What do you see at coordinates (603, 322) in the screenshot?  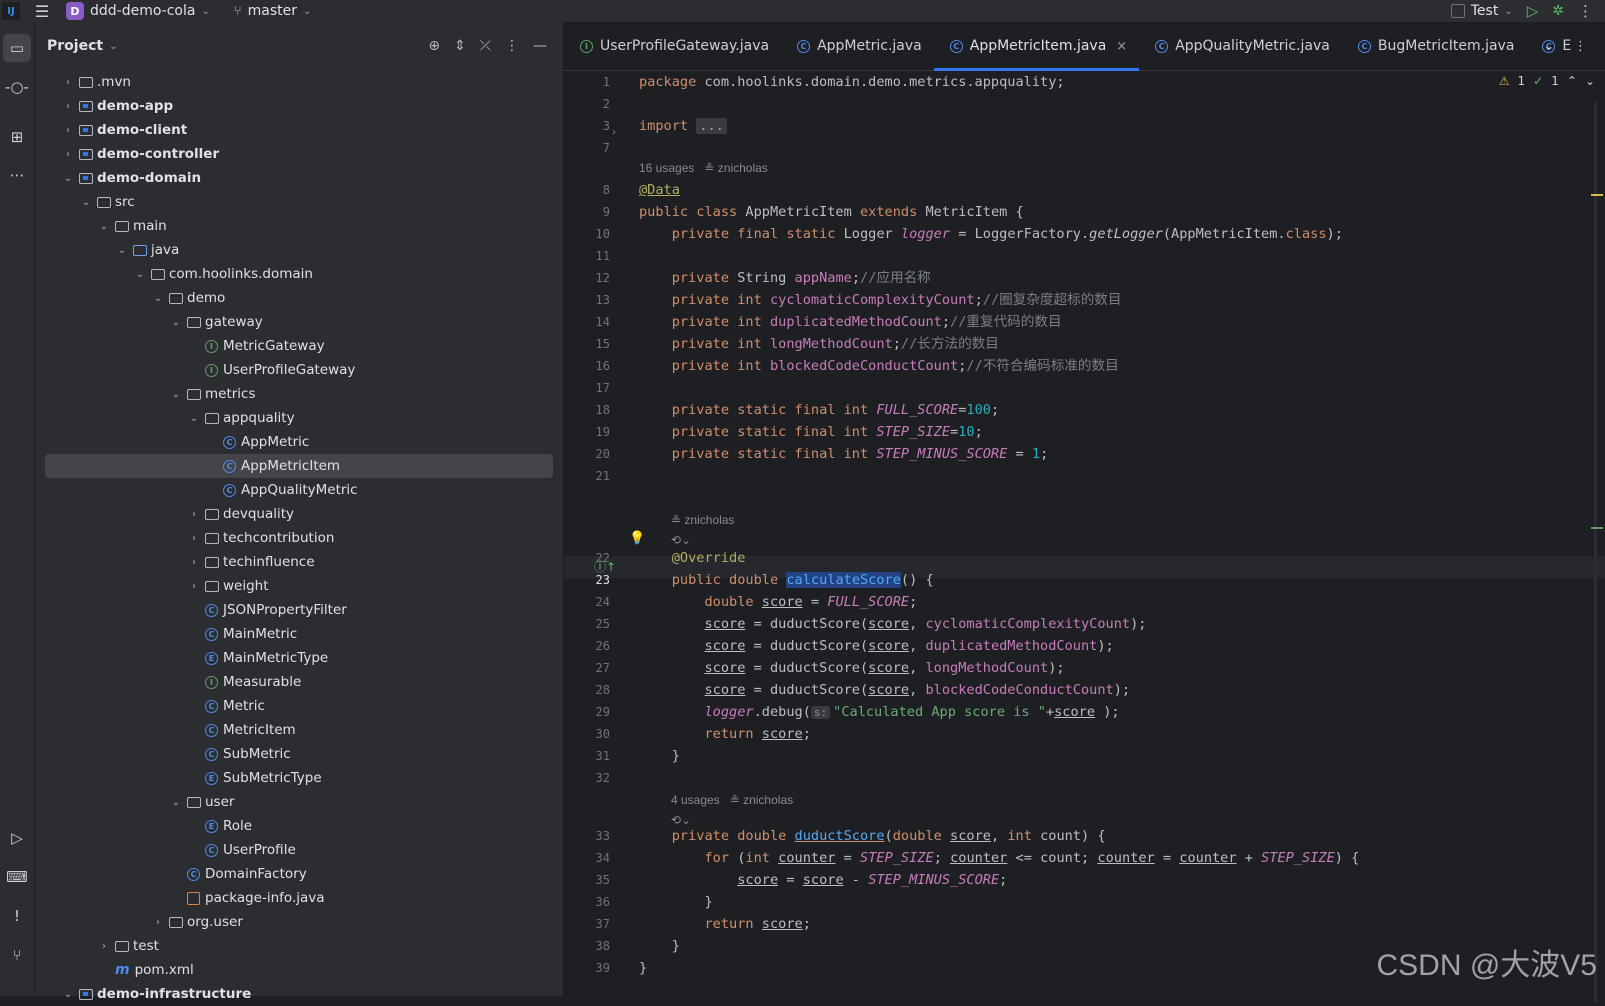 I see `line-number: 14` at bounding box center [603, 322].